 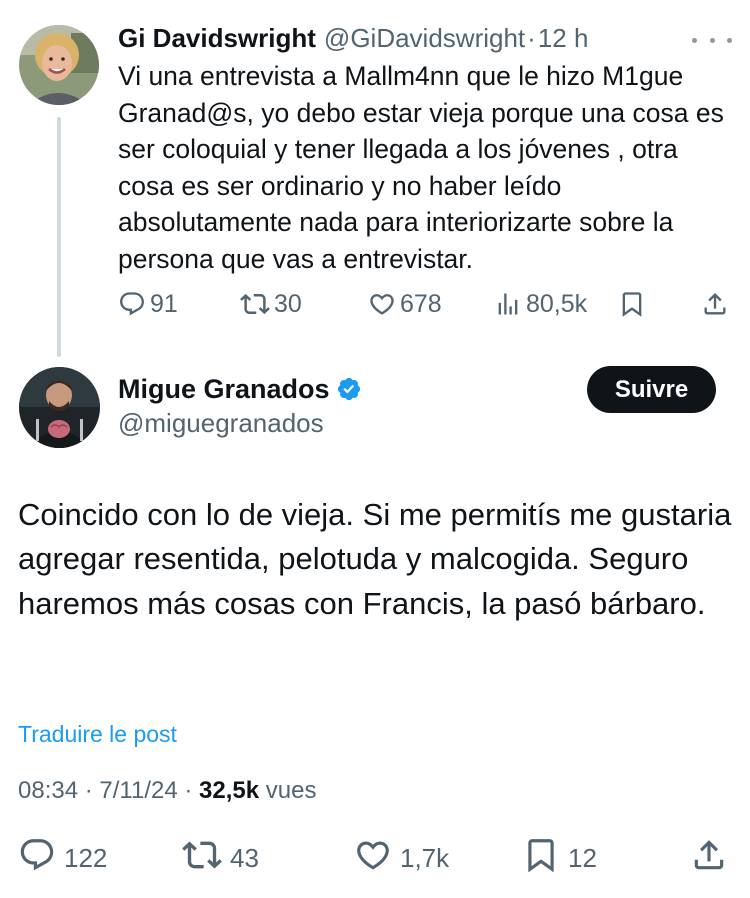 What do you see at coordinates (291, 790) in the screenshot?
I see `views-label: vues` at bounding box center [291, 790].